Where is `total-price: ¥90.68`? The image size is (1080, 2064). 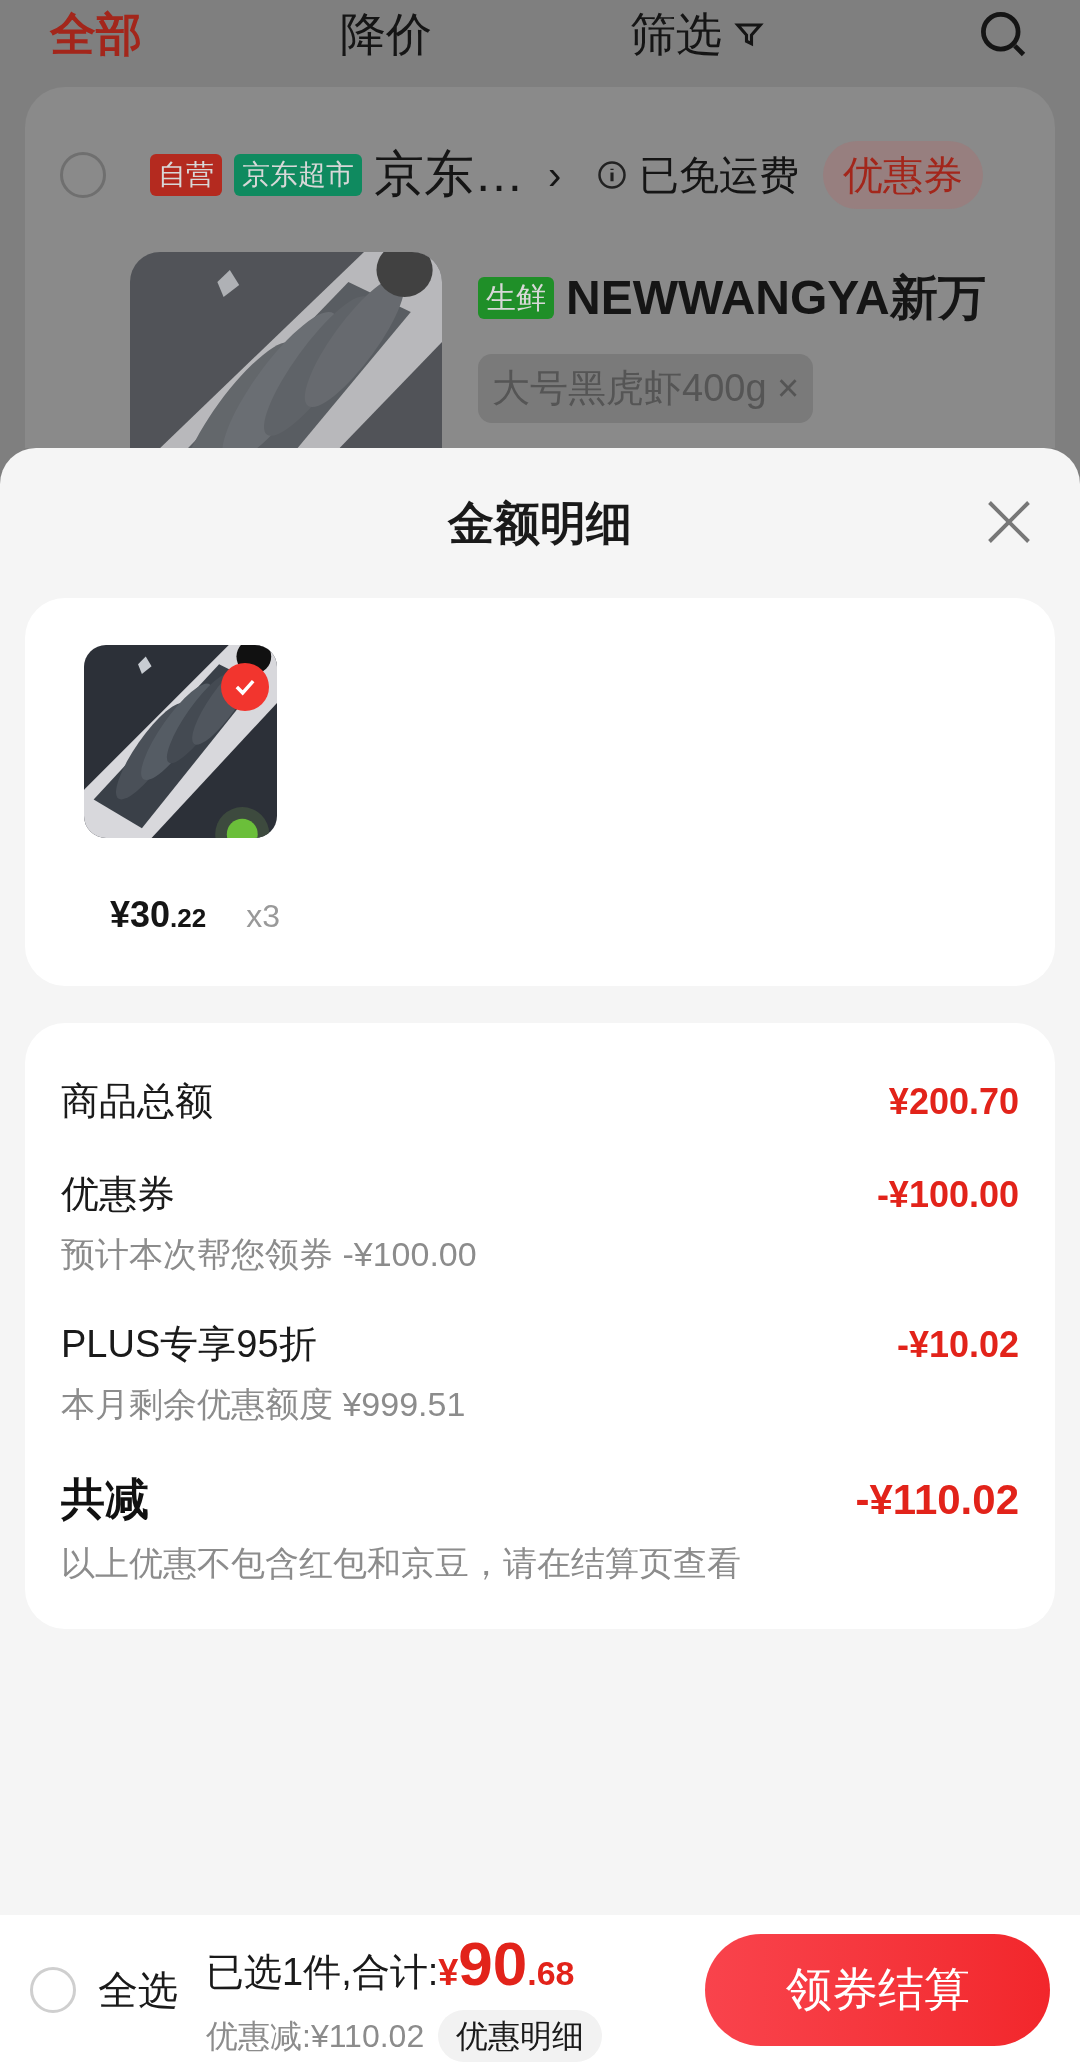
total-price: ¥90.68 is located at coordinates (506, 1964).